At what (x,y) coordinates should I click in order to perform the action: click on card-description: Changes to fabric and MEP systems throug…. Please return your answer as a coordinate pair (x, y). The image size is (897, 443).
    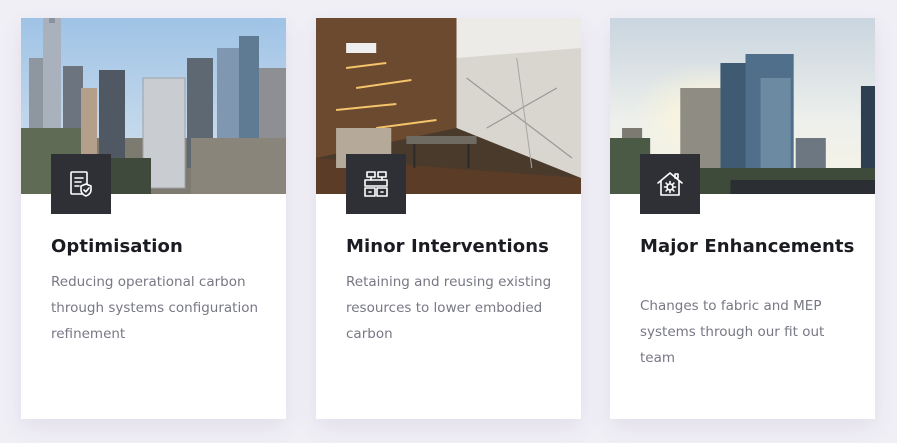
    Looking at the image, I should click on (732, 332).